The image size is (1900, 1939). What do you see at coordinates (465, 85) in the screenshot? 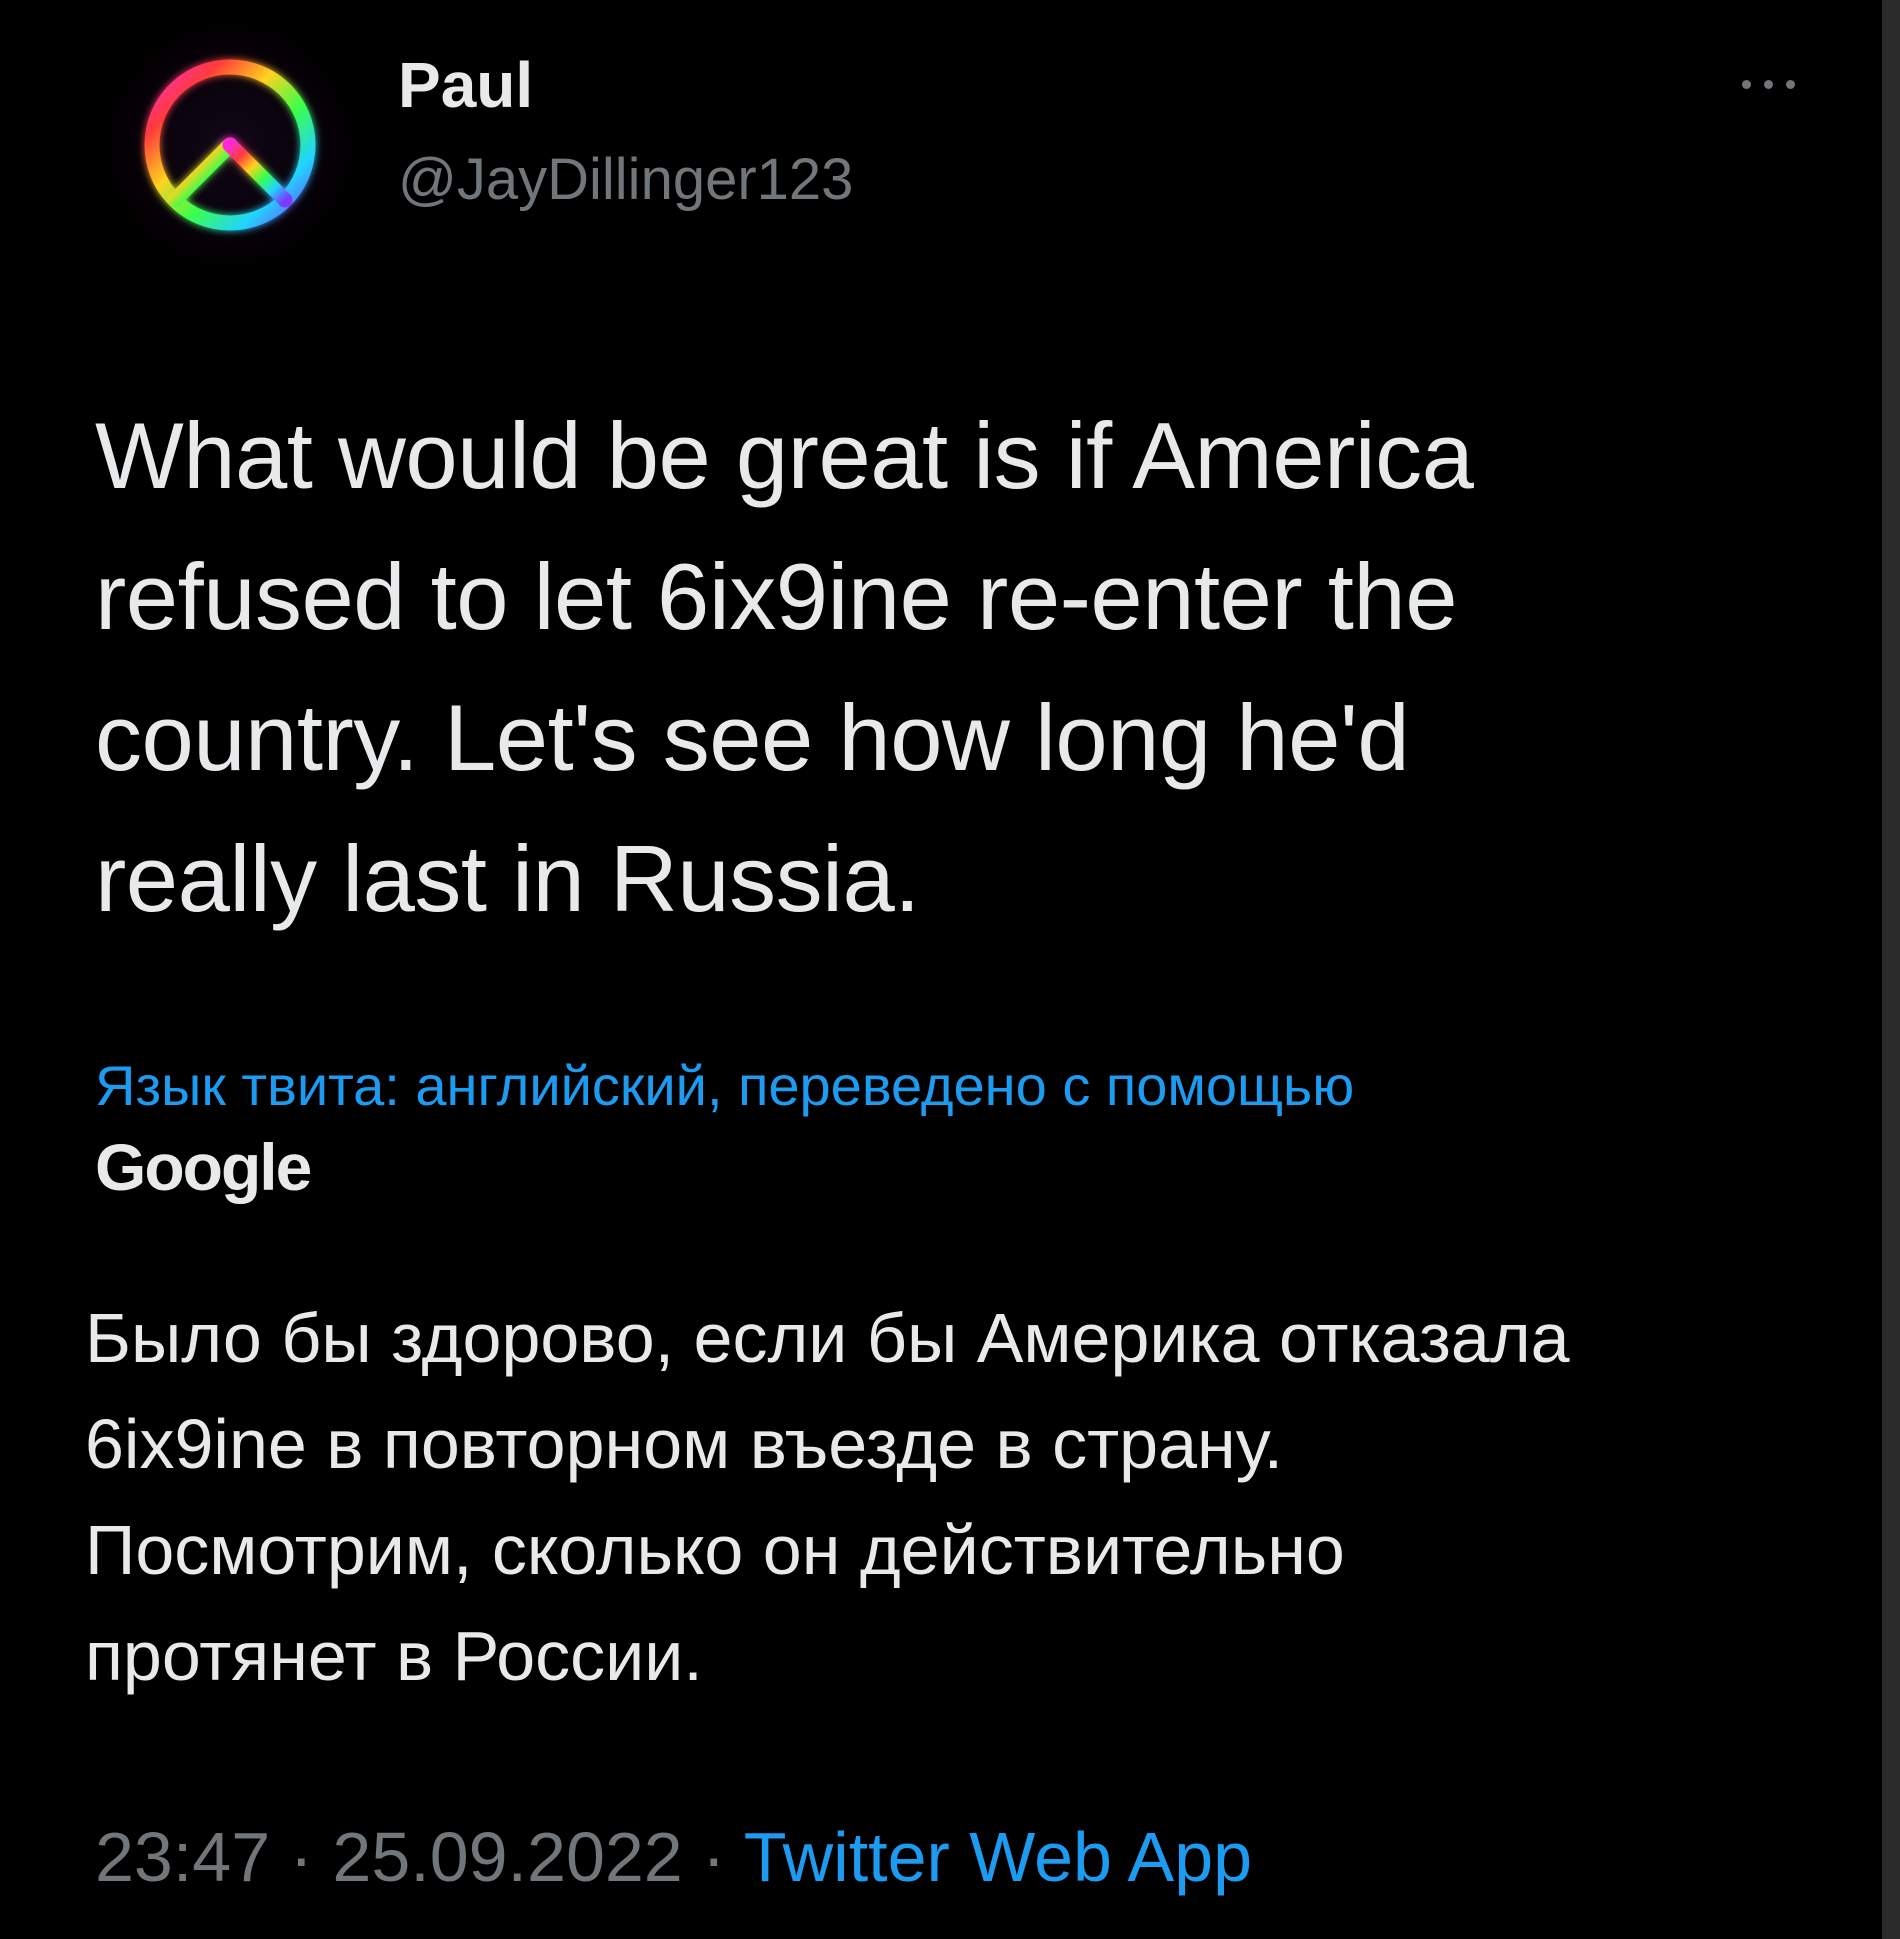
I see `author-name: Paul` at bounding box center [465, 85].